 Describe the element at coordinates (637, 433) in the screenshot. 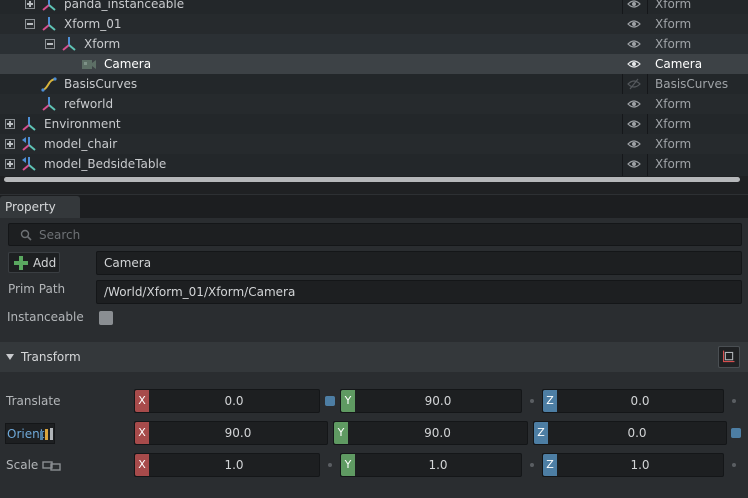

I see `orient-z-value: 0.0` at that location.